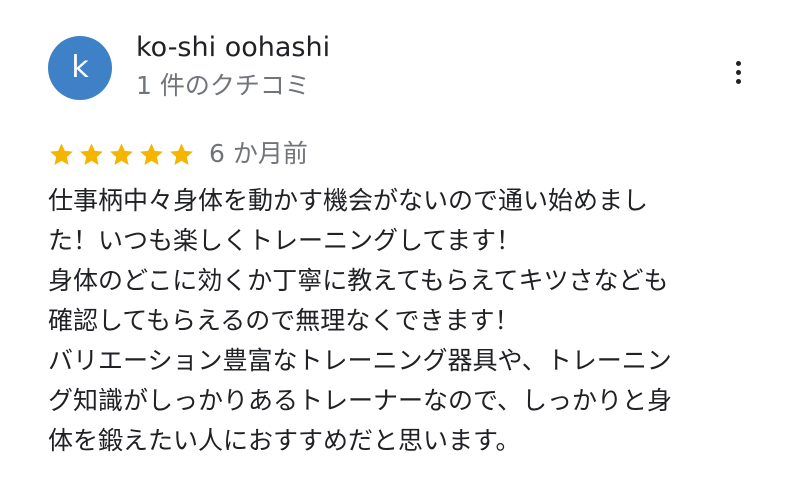 This screenshot has width=804, height=502. I want to click on star-rating, so click(121, 154).